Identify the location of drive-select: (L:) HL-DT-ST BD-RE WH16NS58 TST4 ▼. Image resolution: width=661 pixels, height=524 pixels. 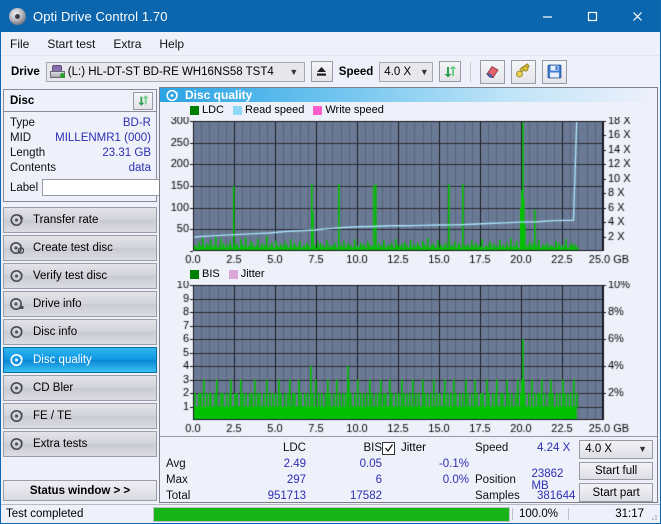
(175, 71).